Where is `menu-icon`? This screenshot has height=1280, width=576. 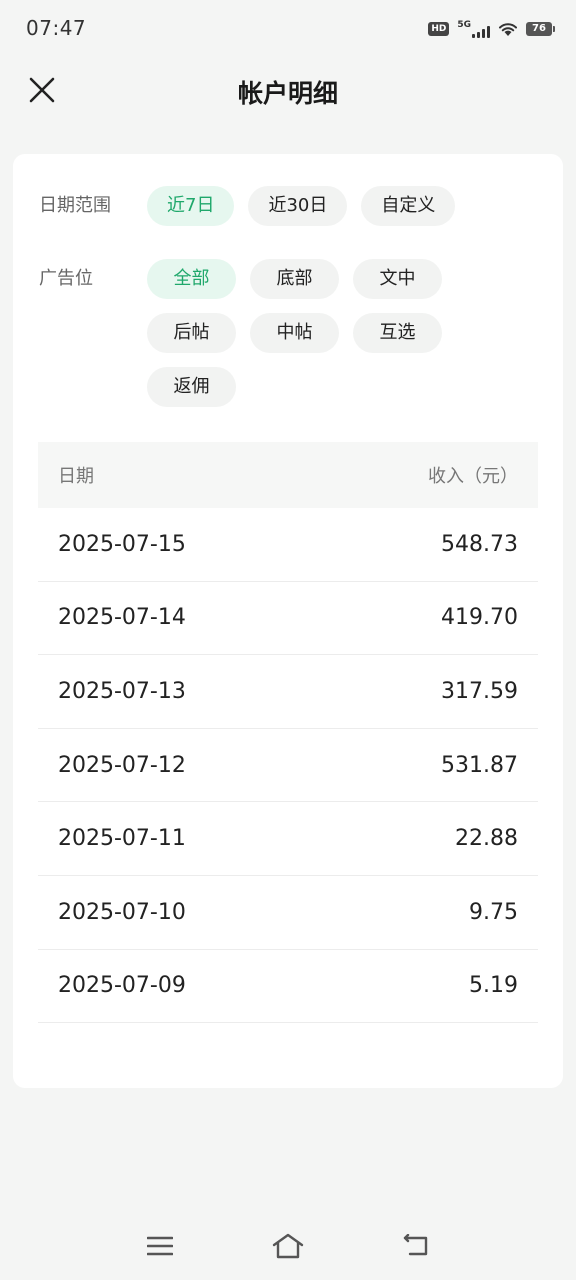
menu-icon is located at coordinates (160, 1246).